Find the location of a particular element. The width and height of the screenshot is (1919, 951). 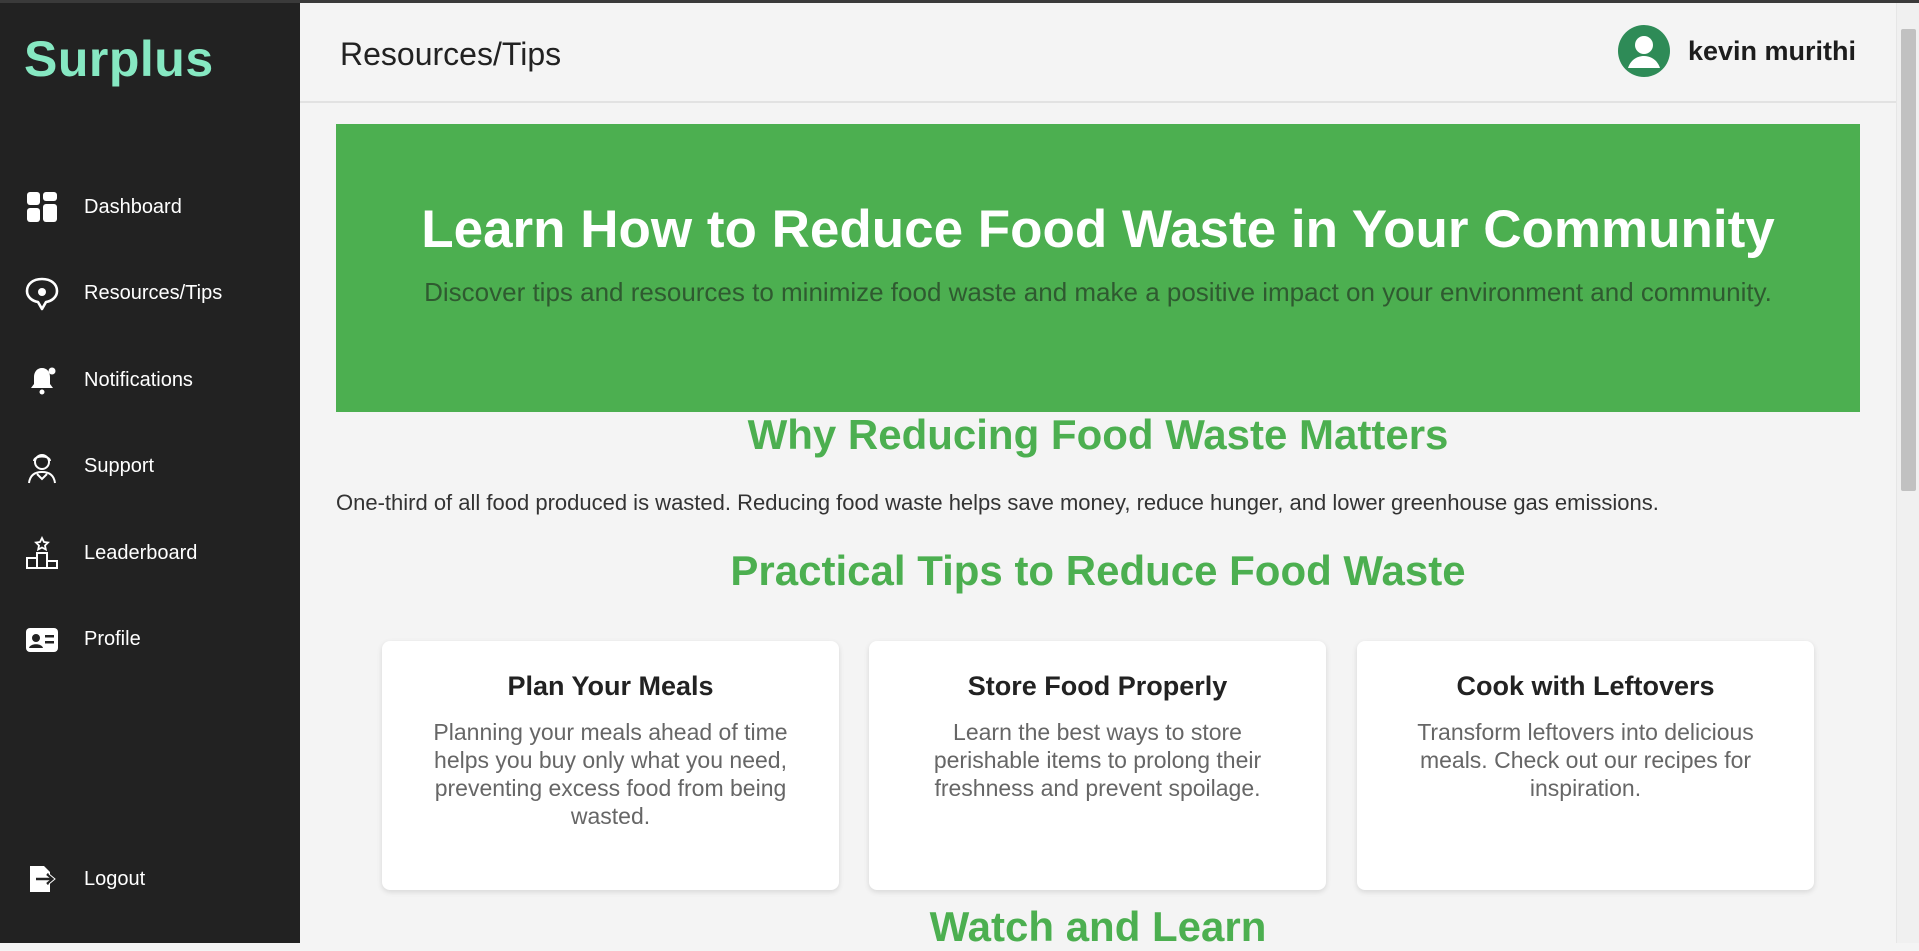

page-title: Resources/Tips is located at coordinates (451, 54).